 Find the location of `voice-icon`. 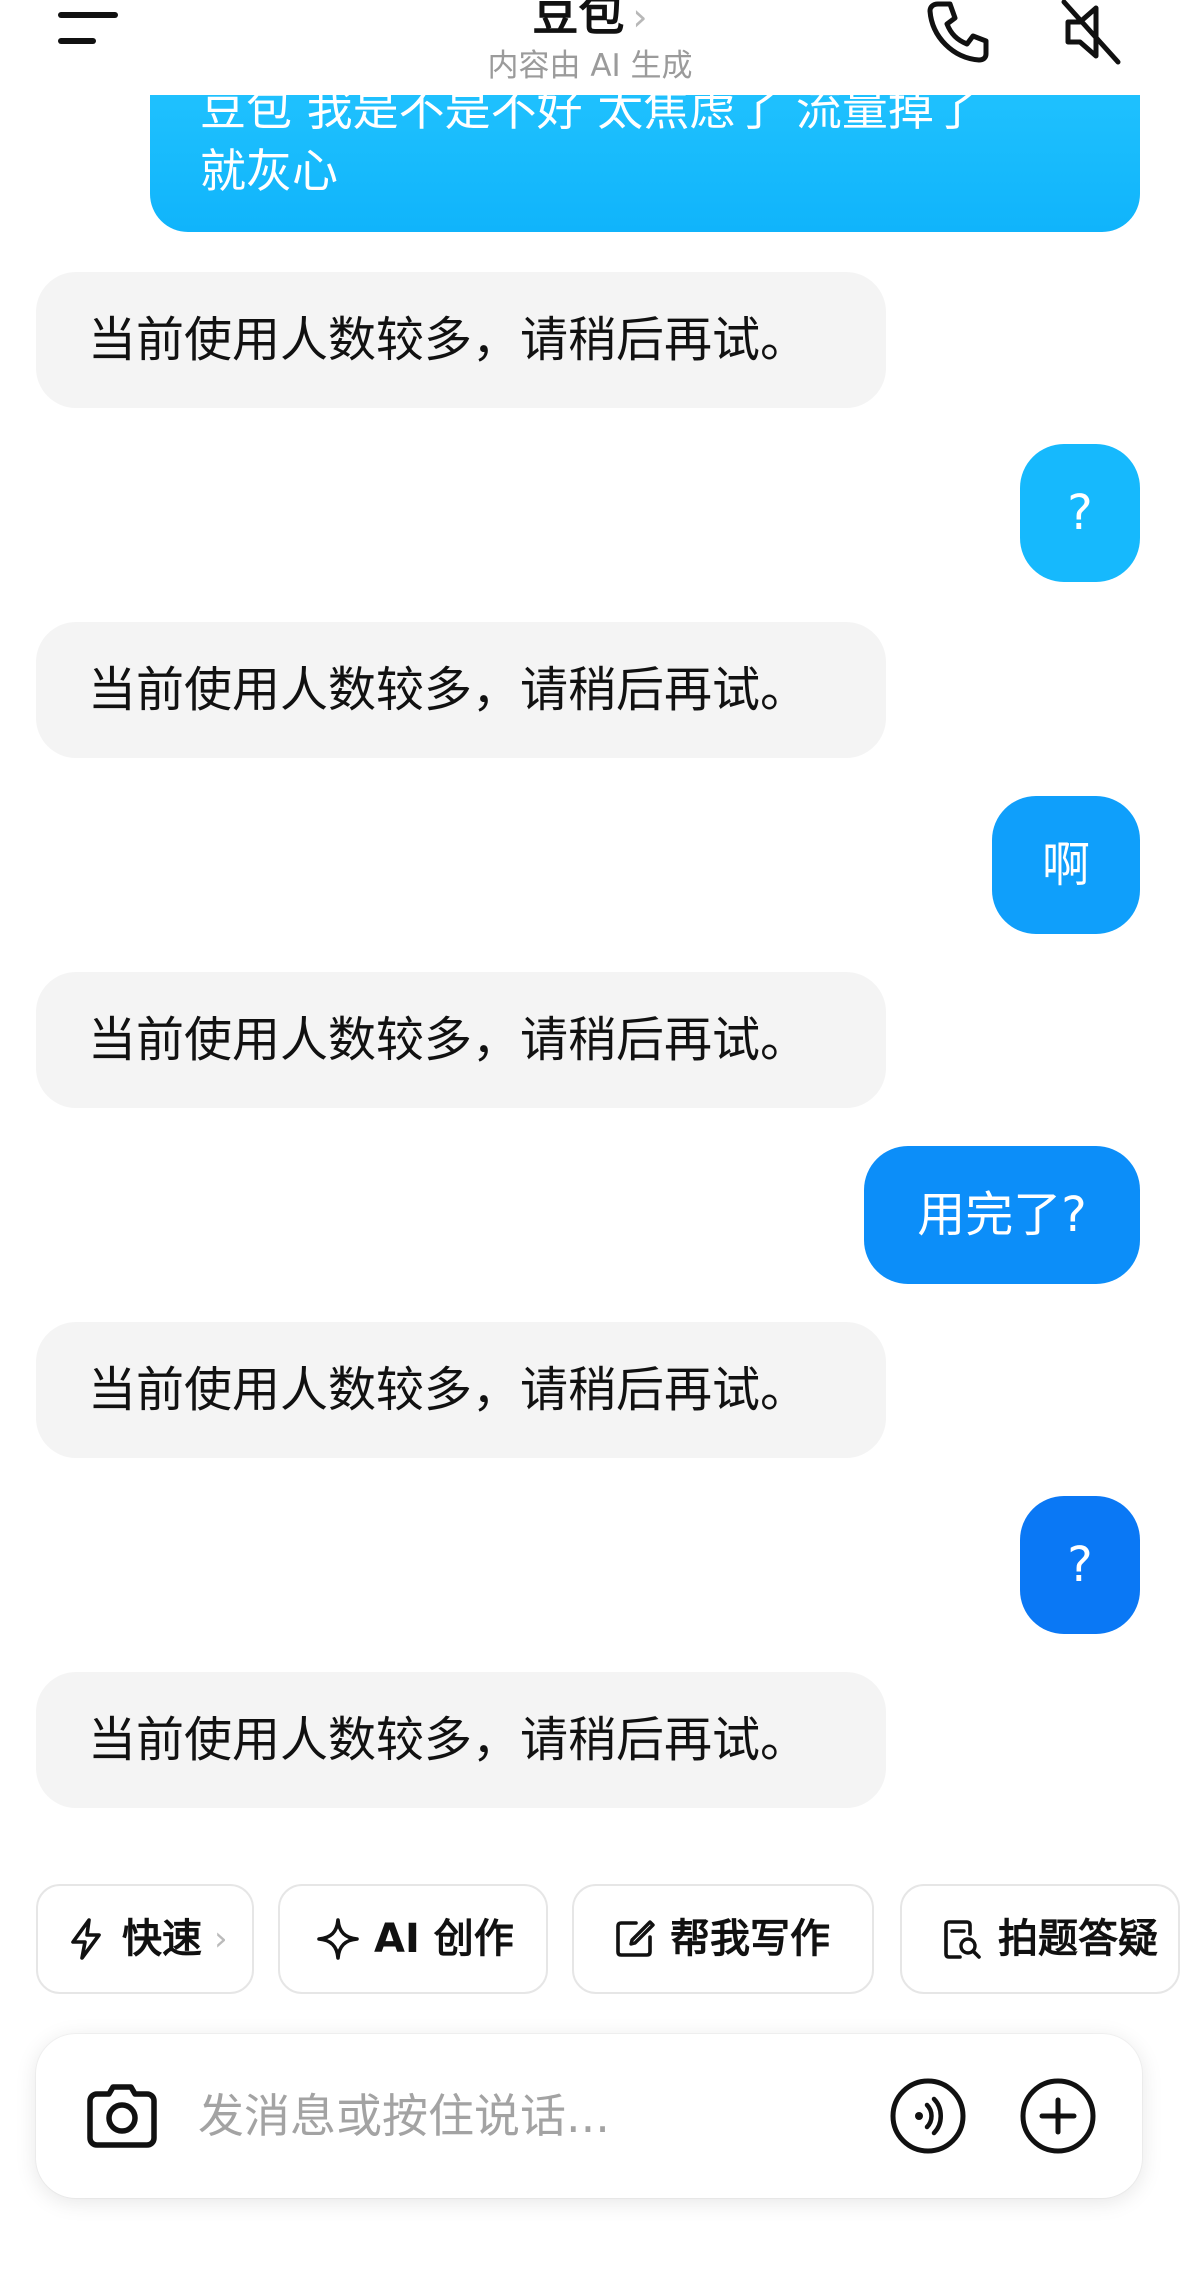

voice-icon is located at coordinates (928, 2116).